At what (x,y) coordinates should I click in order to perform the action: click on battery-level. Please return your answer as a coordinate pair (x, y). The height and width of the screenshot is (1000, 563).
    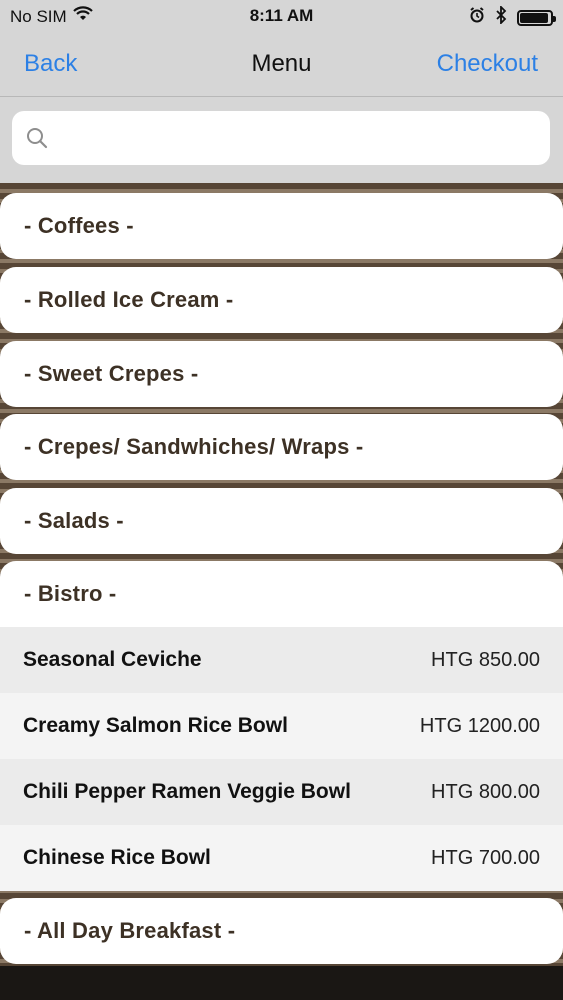
    Looking at the image, I should click on (534, 17).